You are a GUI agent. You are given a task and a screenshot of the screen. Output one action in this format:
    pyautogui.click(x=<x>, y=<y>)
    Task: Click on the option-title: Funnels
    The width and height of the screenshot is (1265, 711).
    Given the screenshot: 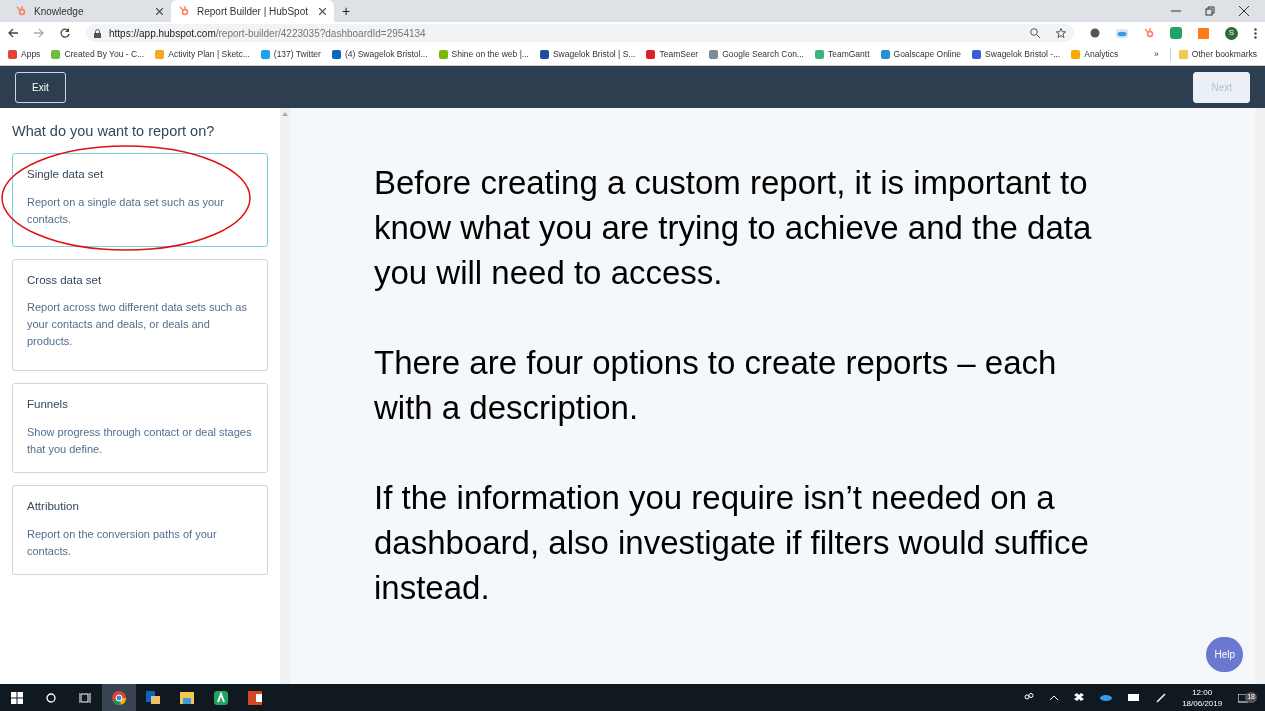 What is the action you would take?
    pyautogui.click(x=48, y=405)
    